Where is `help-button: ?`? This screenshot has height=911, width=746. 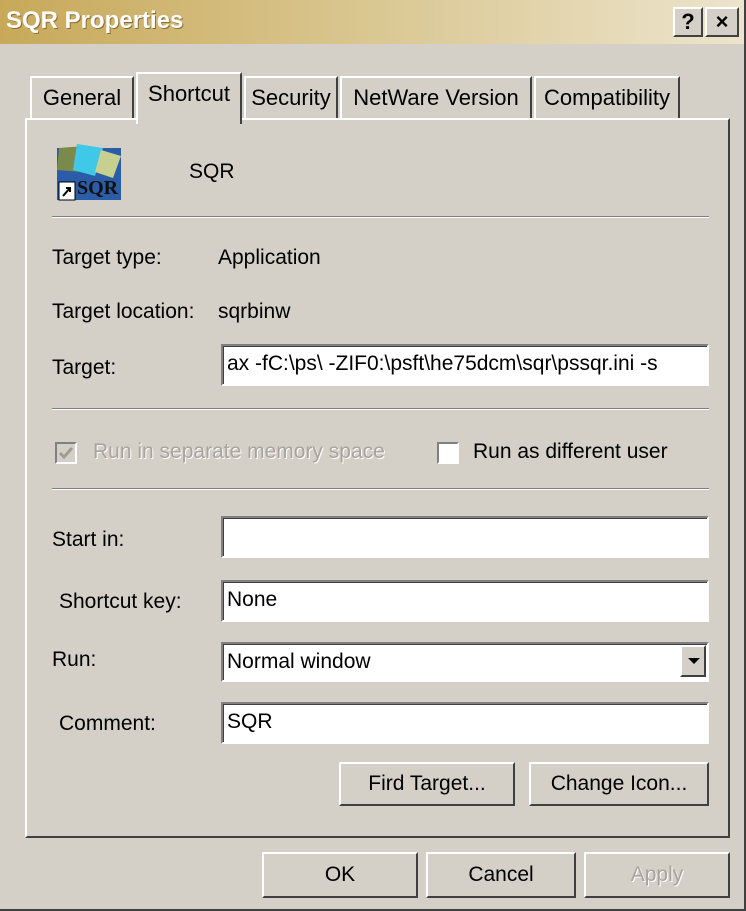
help-button: ? is located at coordinates (688, 22).